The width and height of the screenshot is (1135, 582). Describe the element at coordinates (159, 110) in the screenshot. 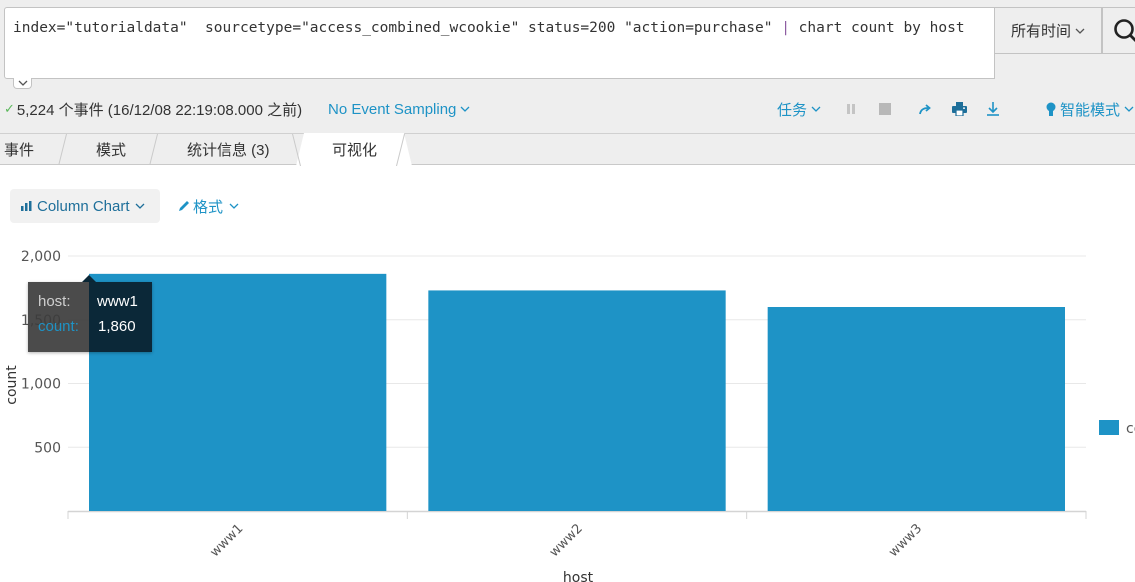

I see `event-count-summary: 5,224 个事件 (16/12/08 22:19:08.000 之前)` at that location.